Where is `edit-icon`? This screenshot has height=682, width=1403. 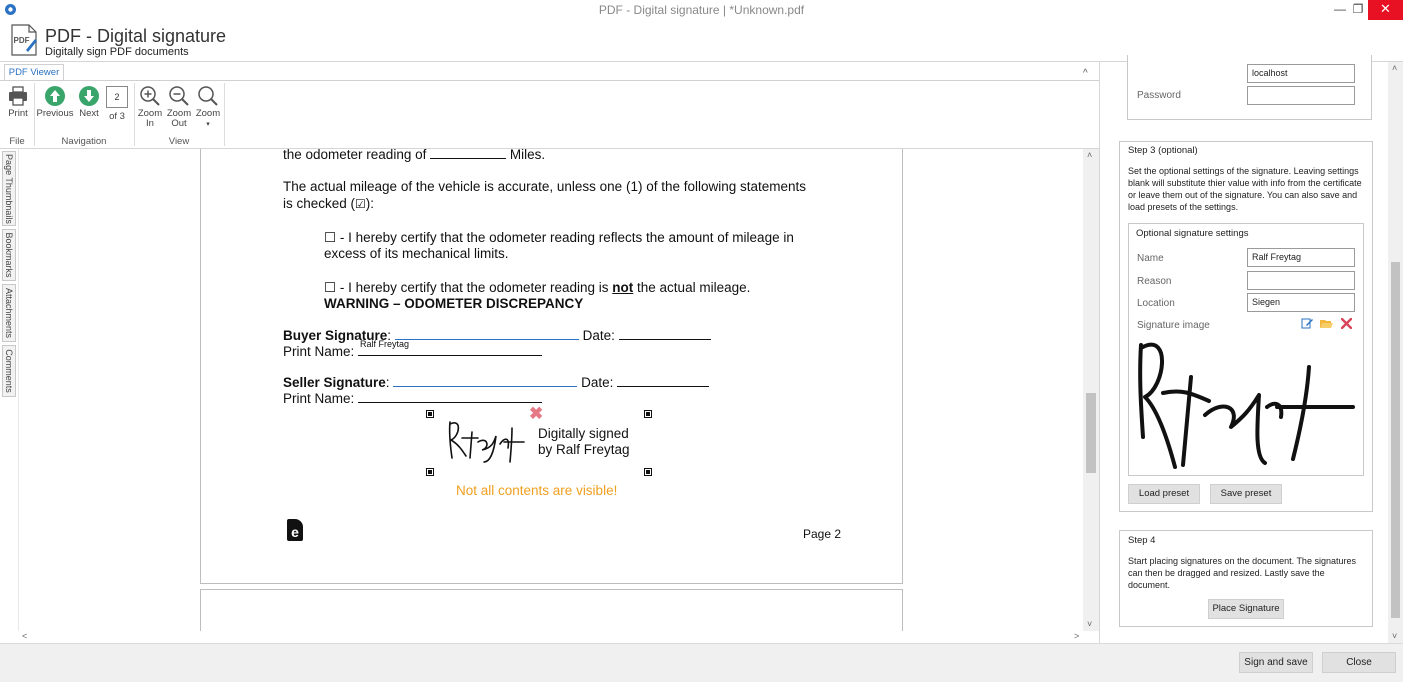
edit-icon is located at coordinates (1307, 323).